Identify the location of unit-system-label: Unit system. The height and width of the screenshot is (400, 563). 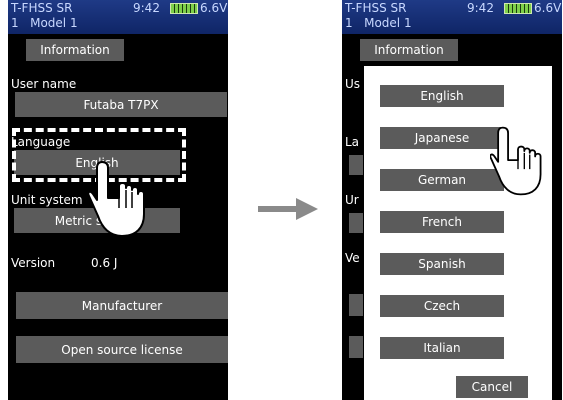
(47, 200).